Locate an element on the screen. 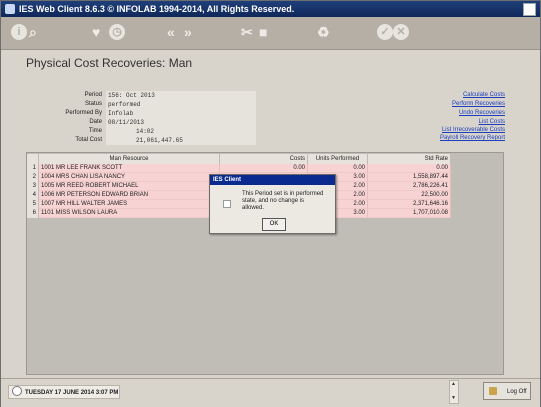 The height and width of the screenshot is (407, 541). ok-button: OK is located at coordinates (274, 224).